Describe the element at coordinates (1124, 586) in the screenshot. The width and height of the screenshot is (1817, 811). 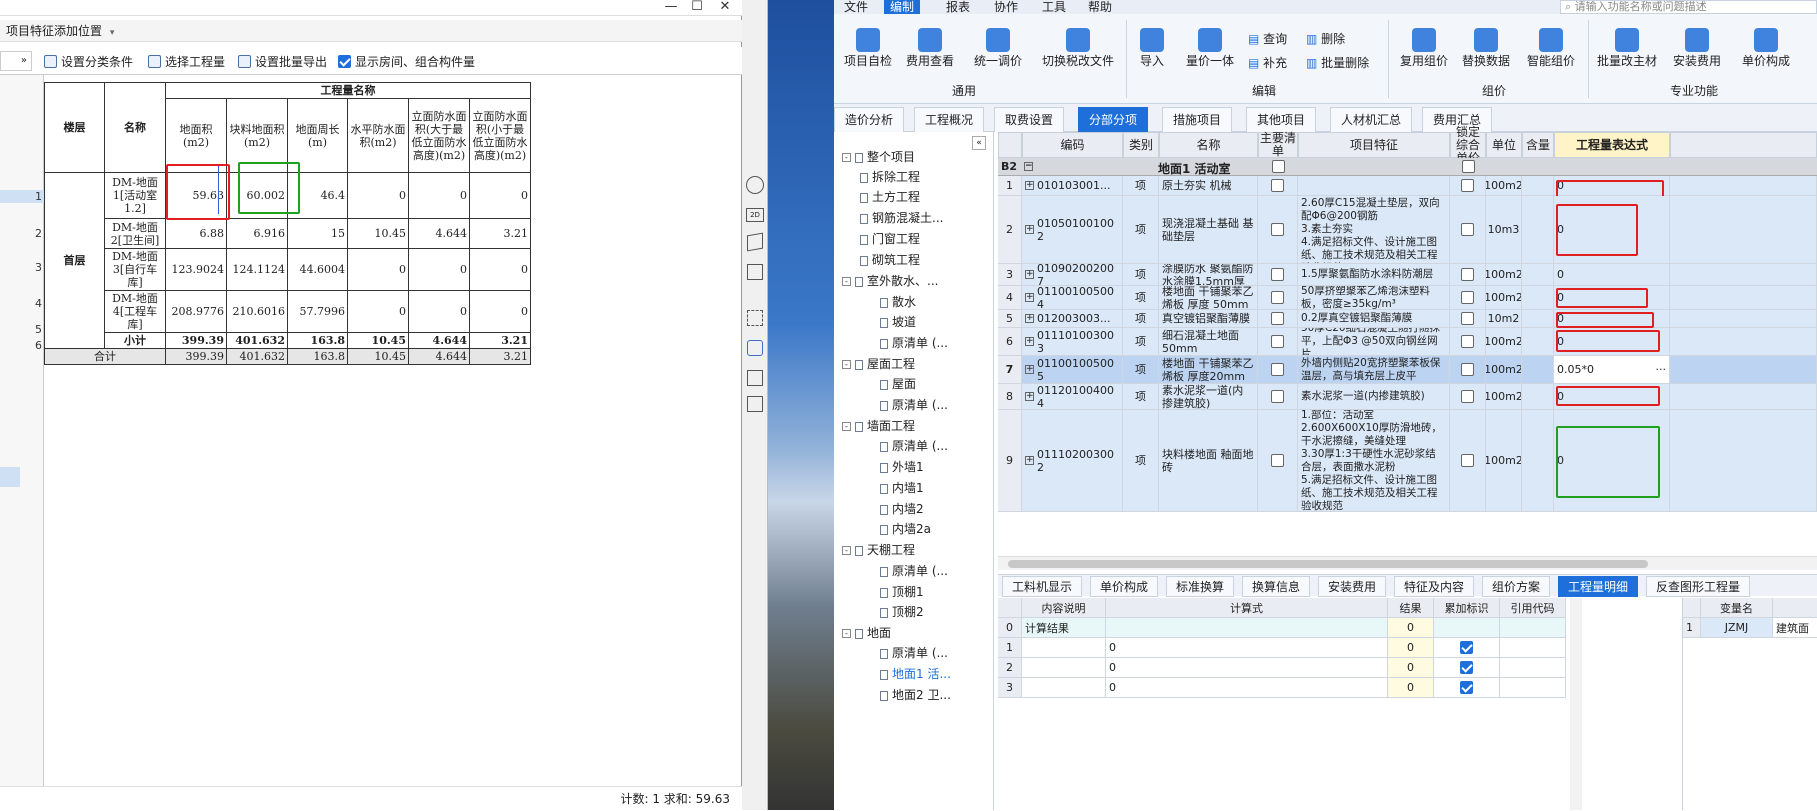
I see `btab-unit-composition: 单价构成` at that location.